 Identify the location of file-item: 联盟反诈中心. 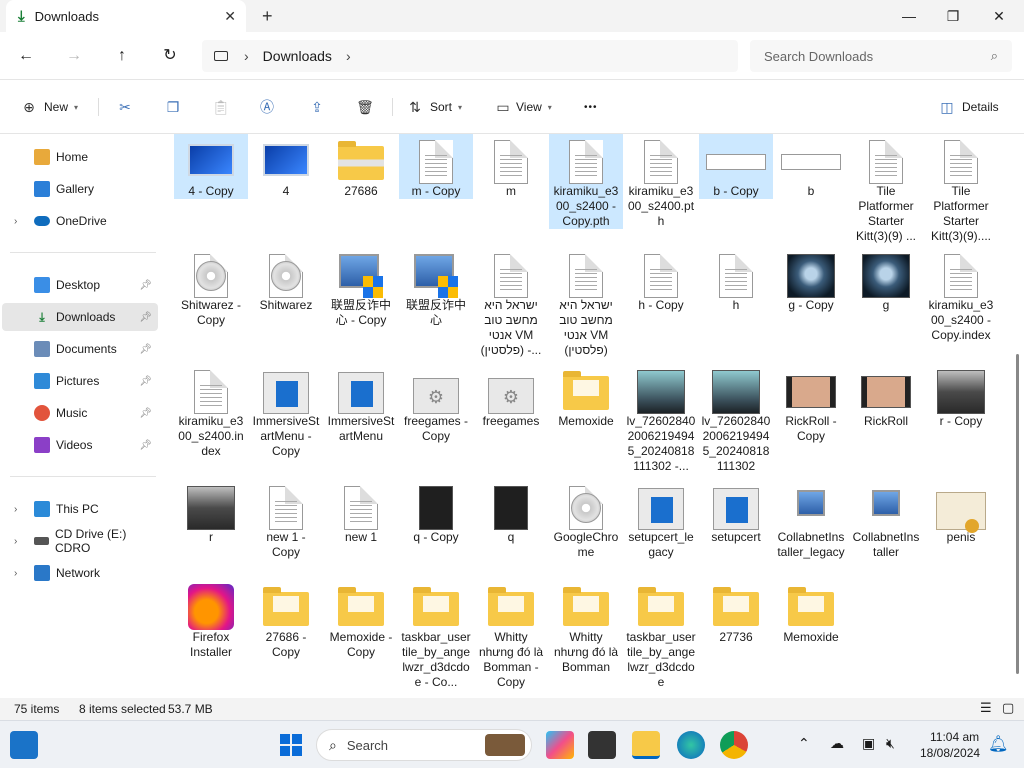
(436, 288).